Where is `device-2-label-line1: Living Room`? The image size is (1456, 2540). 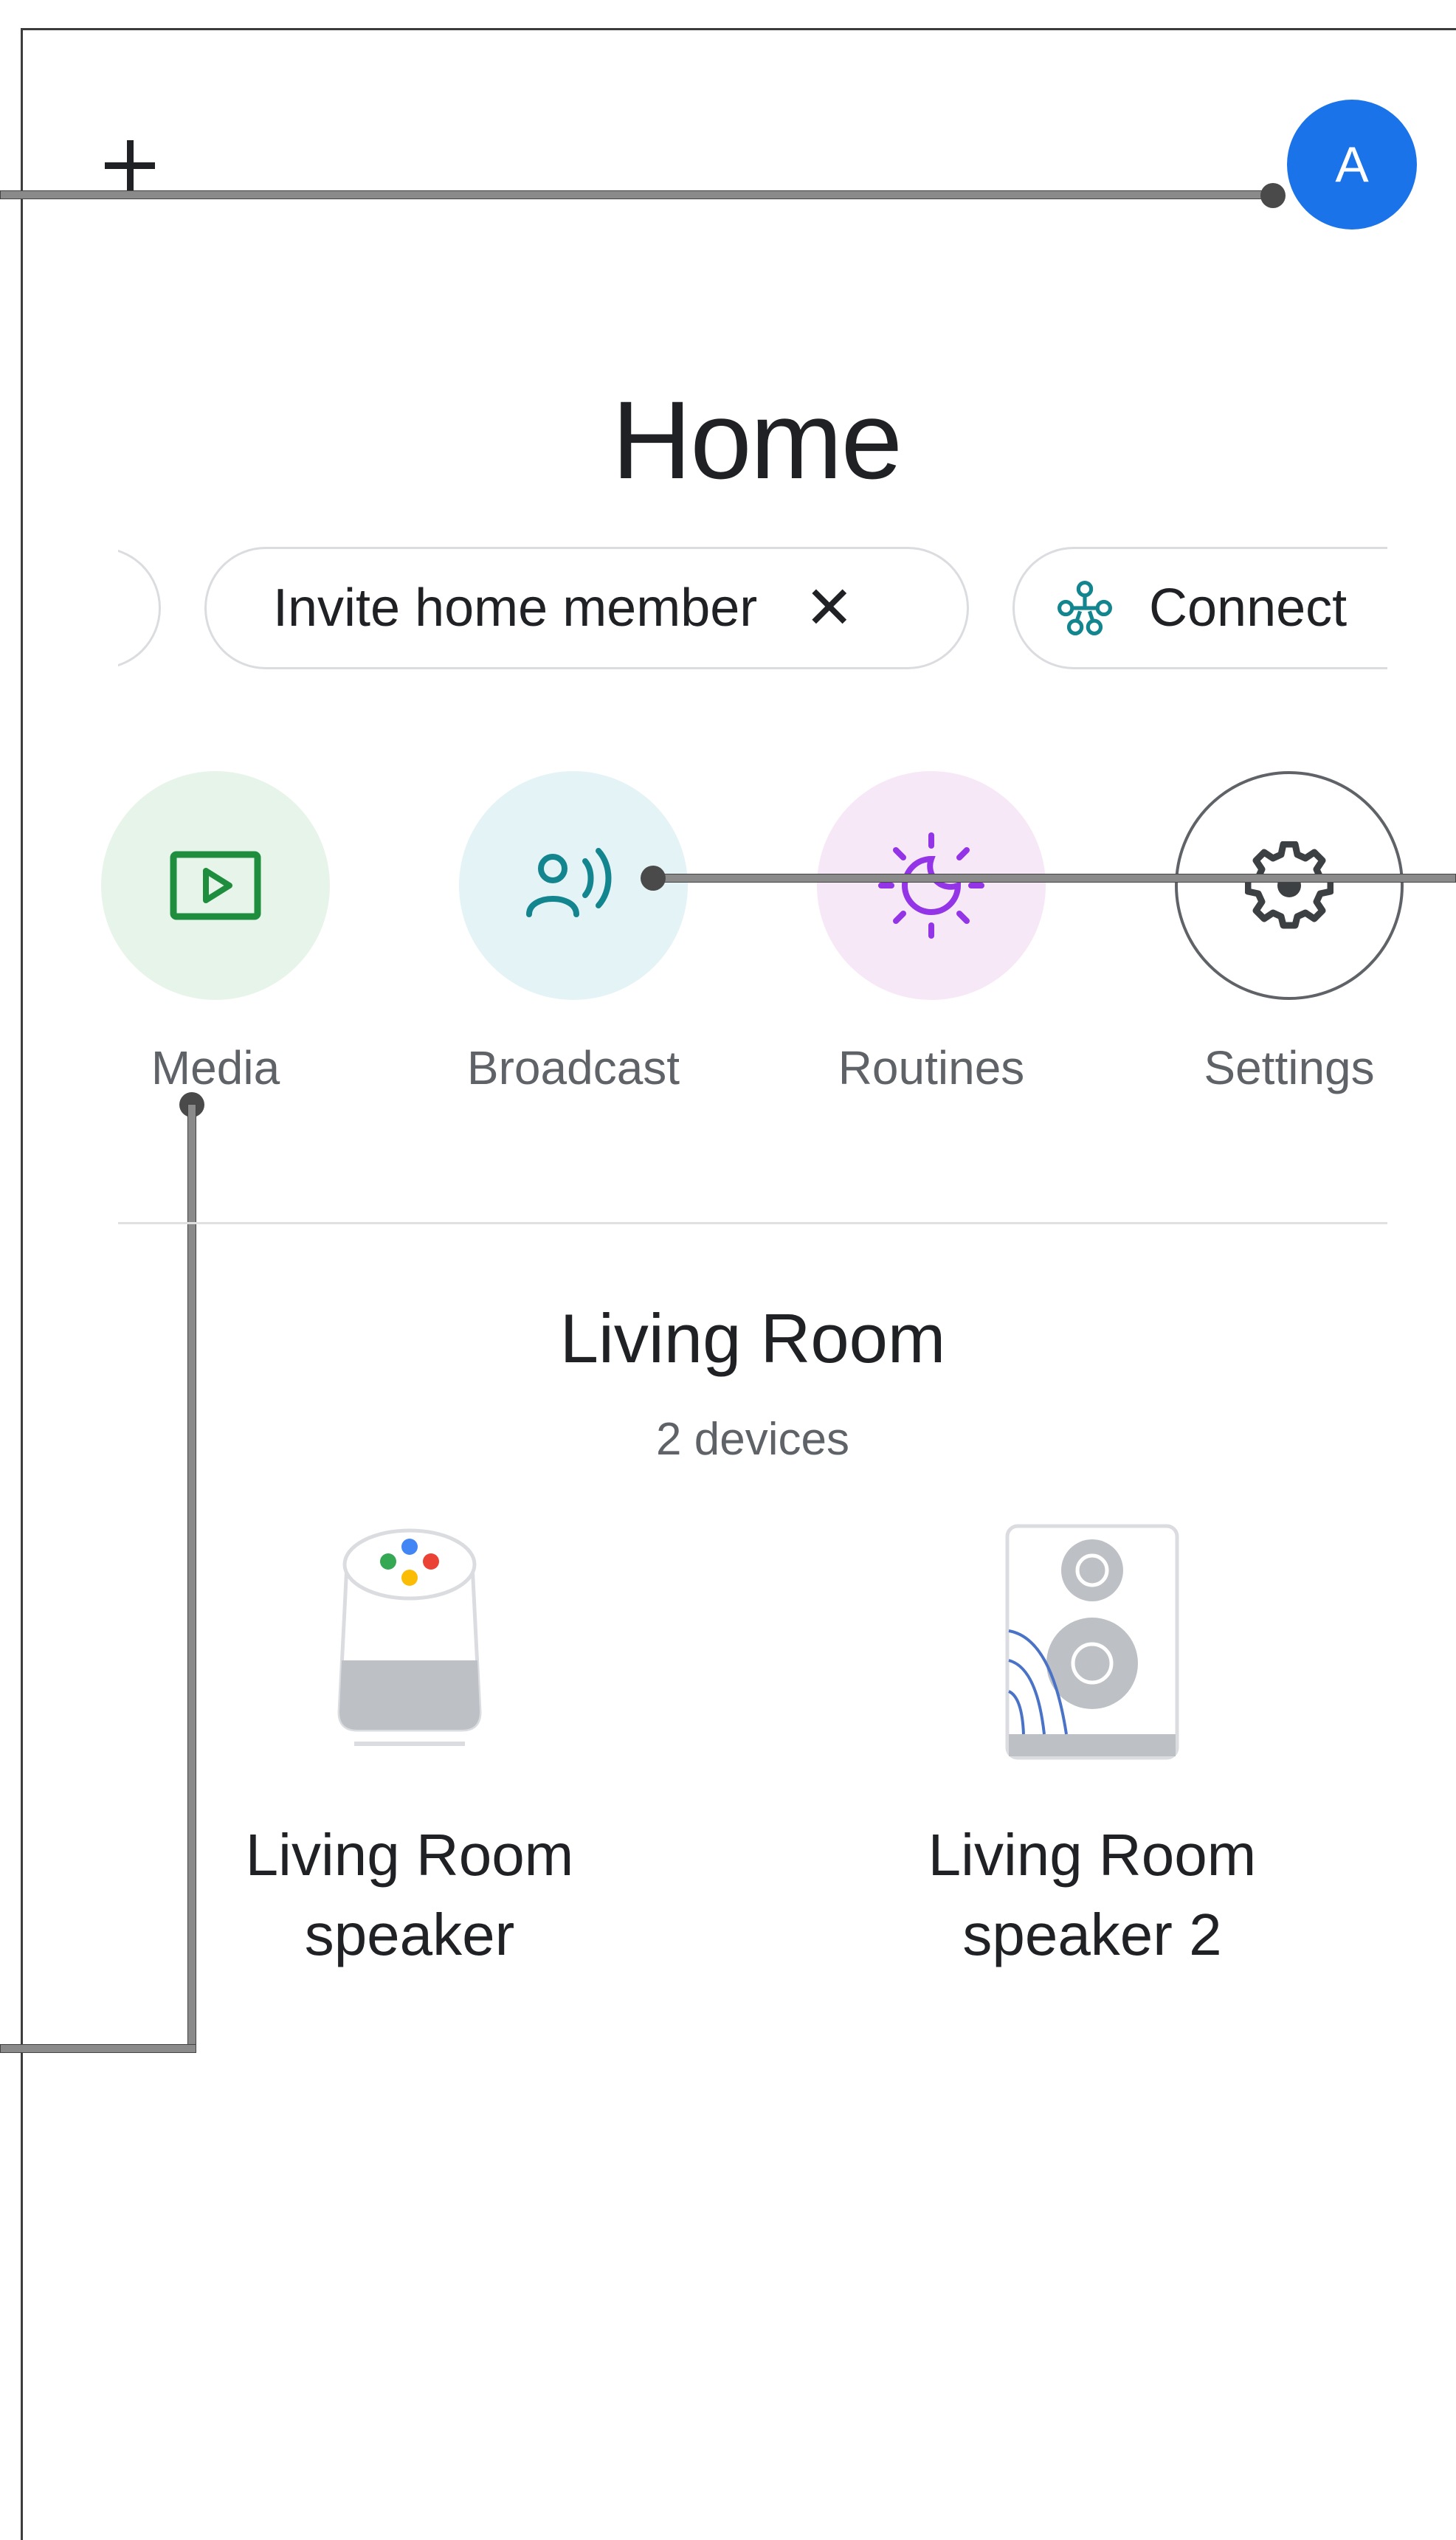 device-2-label-line1: Living Room is located at coordinates (1092, 1855).